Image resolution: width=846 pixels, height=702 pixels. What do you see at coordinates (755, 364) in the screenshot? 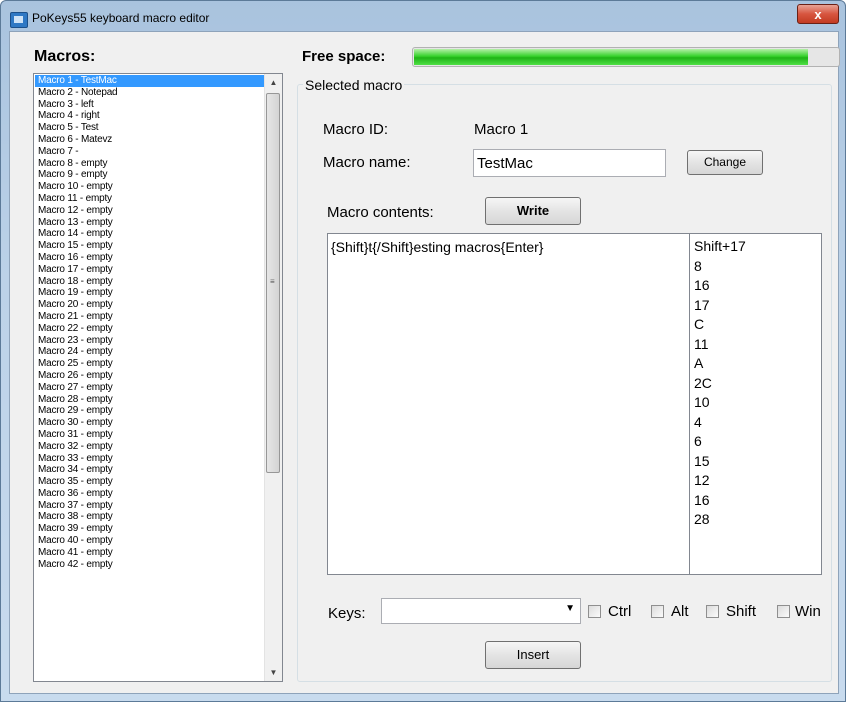
I see `key-code-item: A` at bounding box center [755, 364].